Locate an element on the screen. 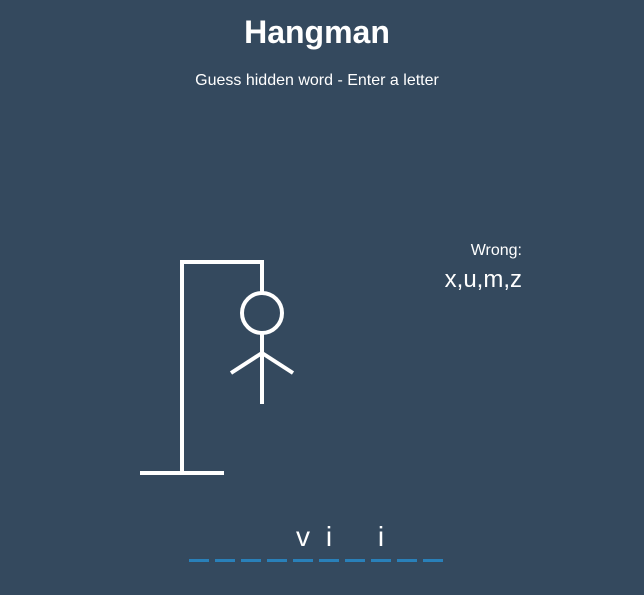 This screenshot has height=595, width=644. instructions-text: Guess hidden word - Enter a letter is located at coordinates (317, 80).